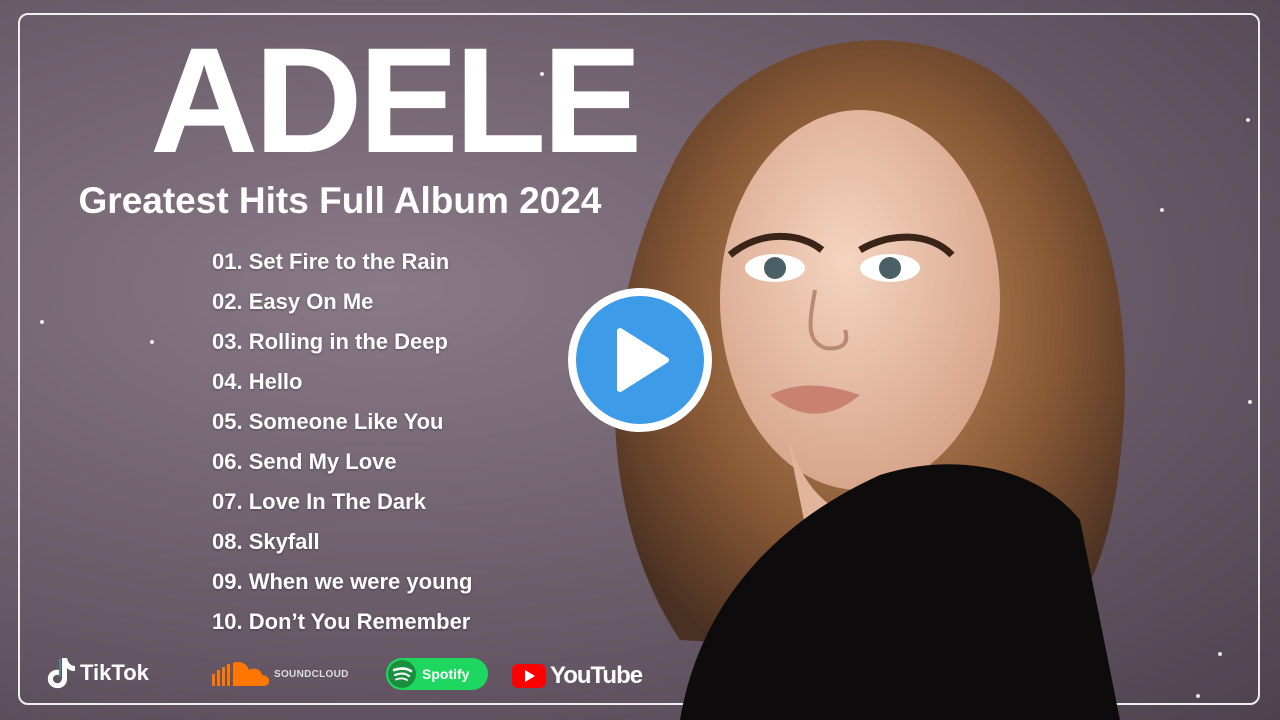 This screenshot has width=1280, height=720. What do you see at coordinates (114, 672) in the screenshot?
I see `tiktok-label: TikTok` at bounding box center [114, 672].